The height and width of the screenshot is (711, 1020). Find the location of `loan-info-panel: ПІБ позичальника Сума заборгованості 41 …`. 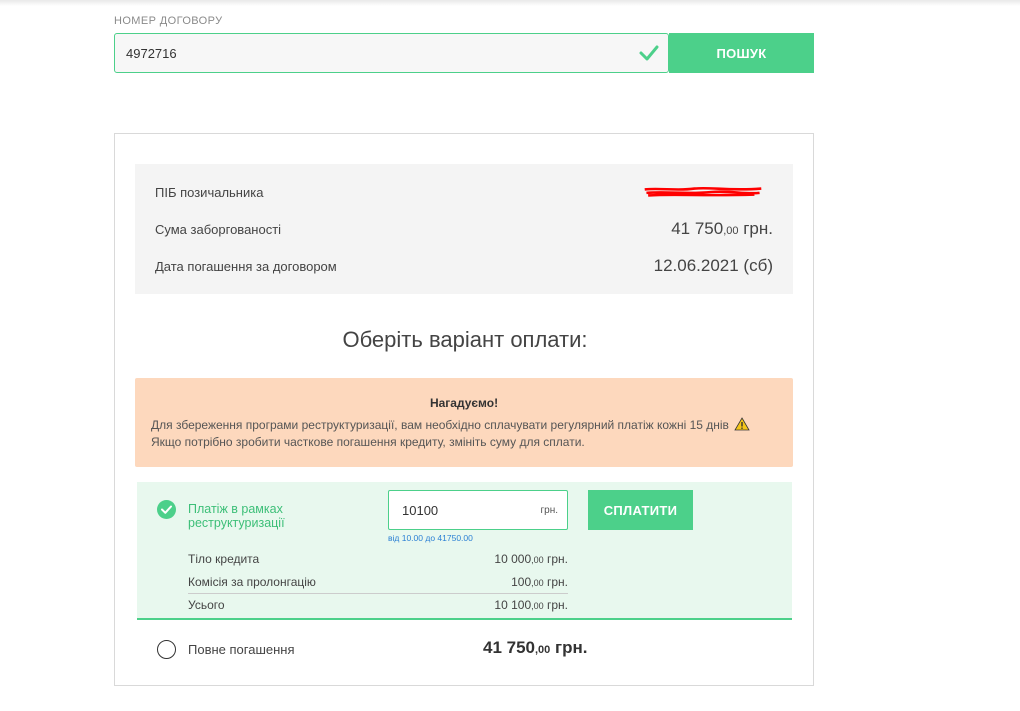

loan-info-panel: ПІБ позичальника Сума заборгованості 41 … is located at coordinates (464, 229).